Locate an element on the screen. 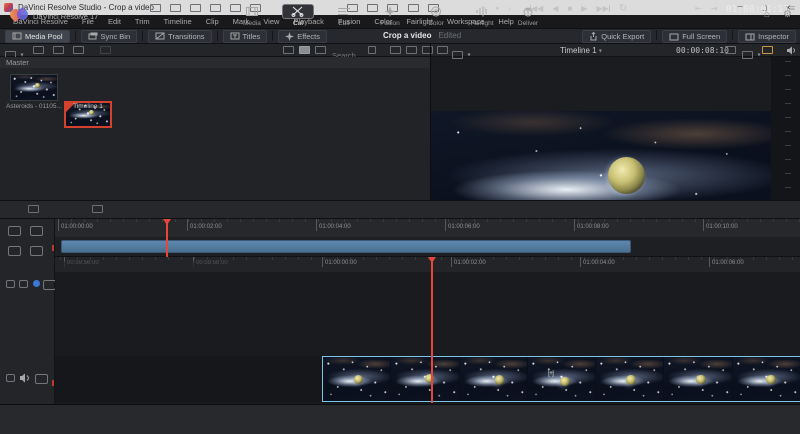 Image resolution: width=800 pixels, height=434 pixels. inspector-label: Inspector is located at coordinates (773, 36).